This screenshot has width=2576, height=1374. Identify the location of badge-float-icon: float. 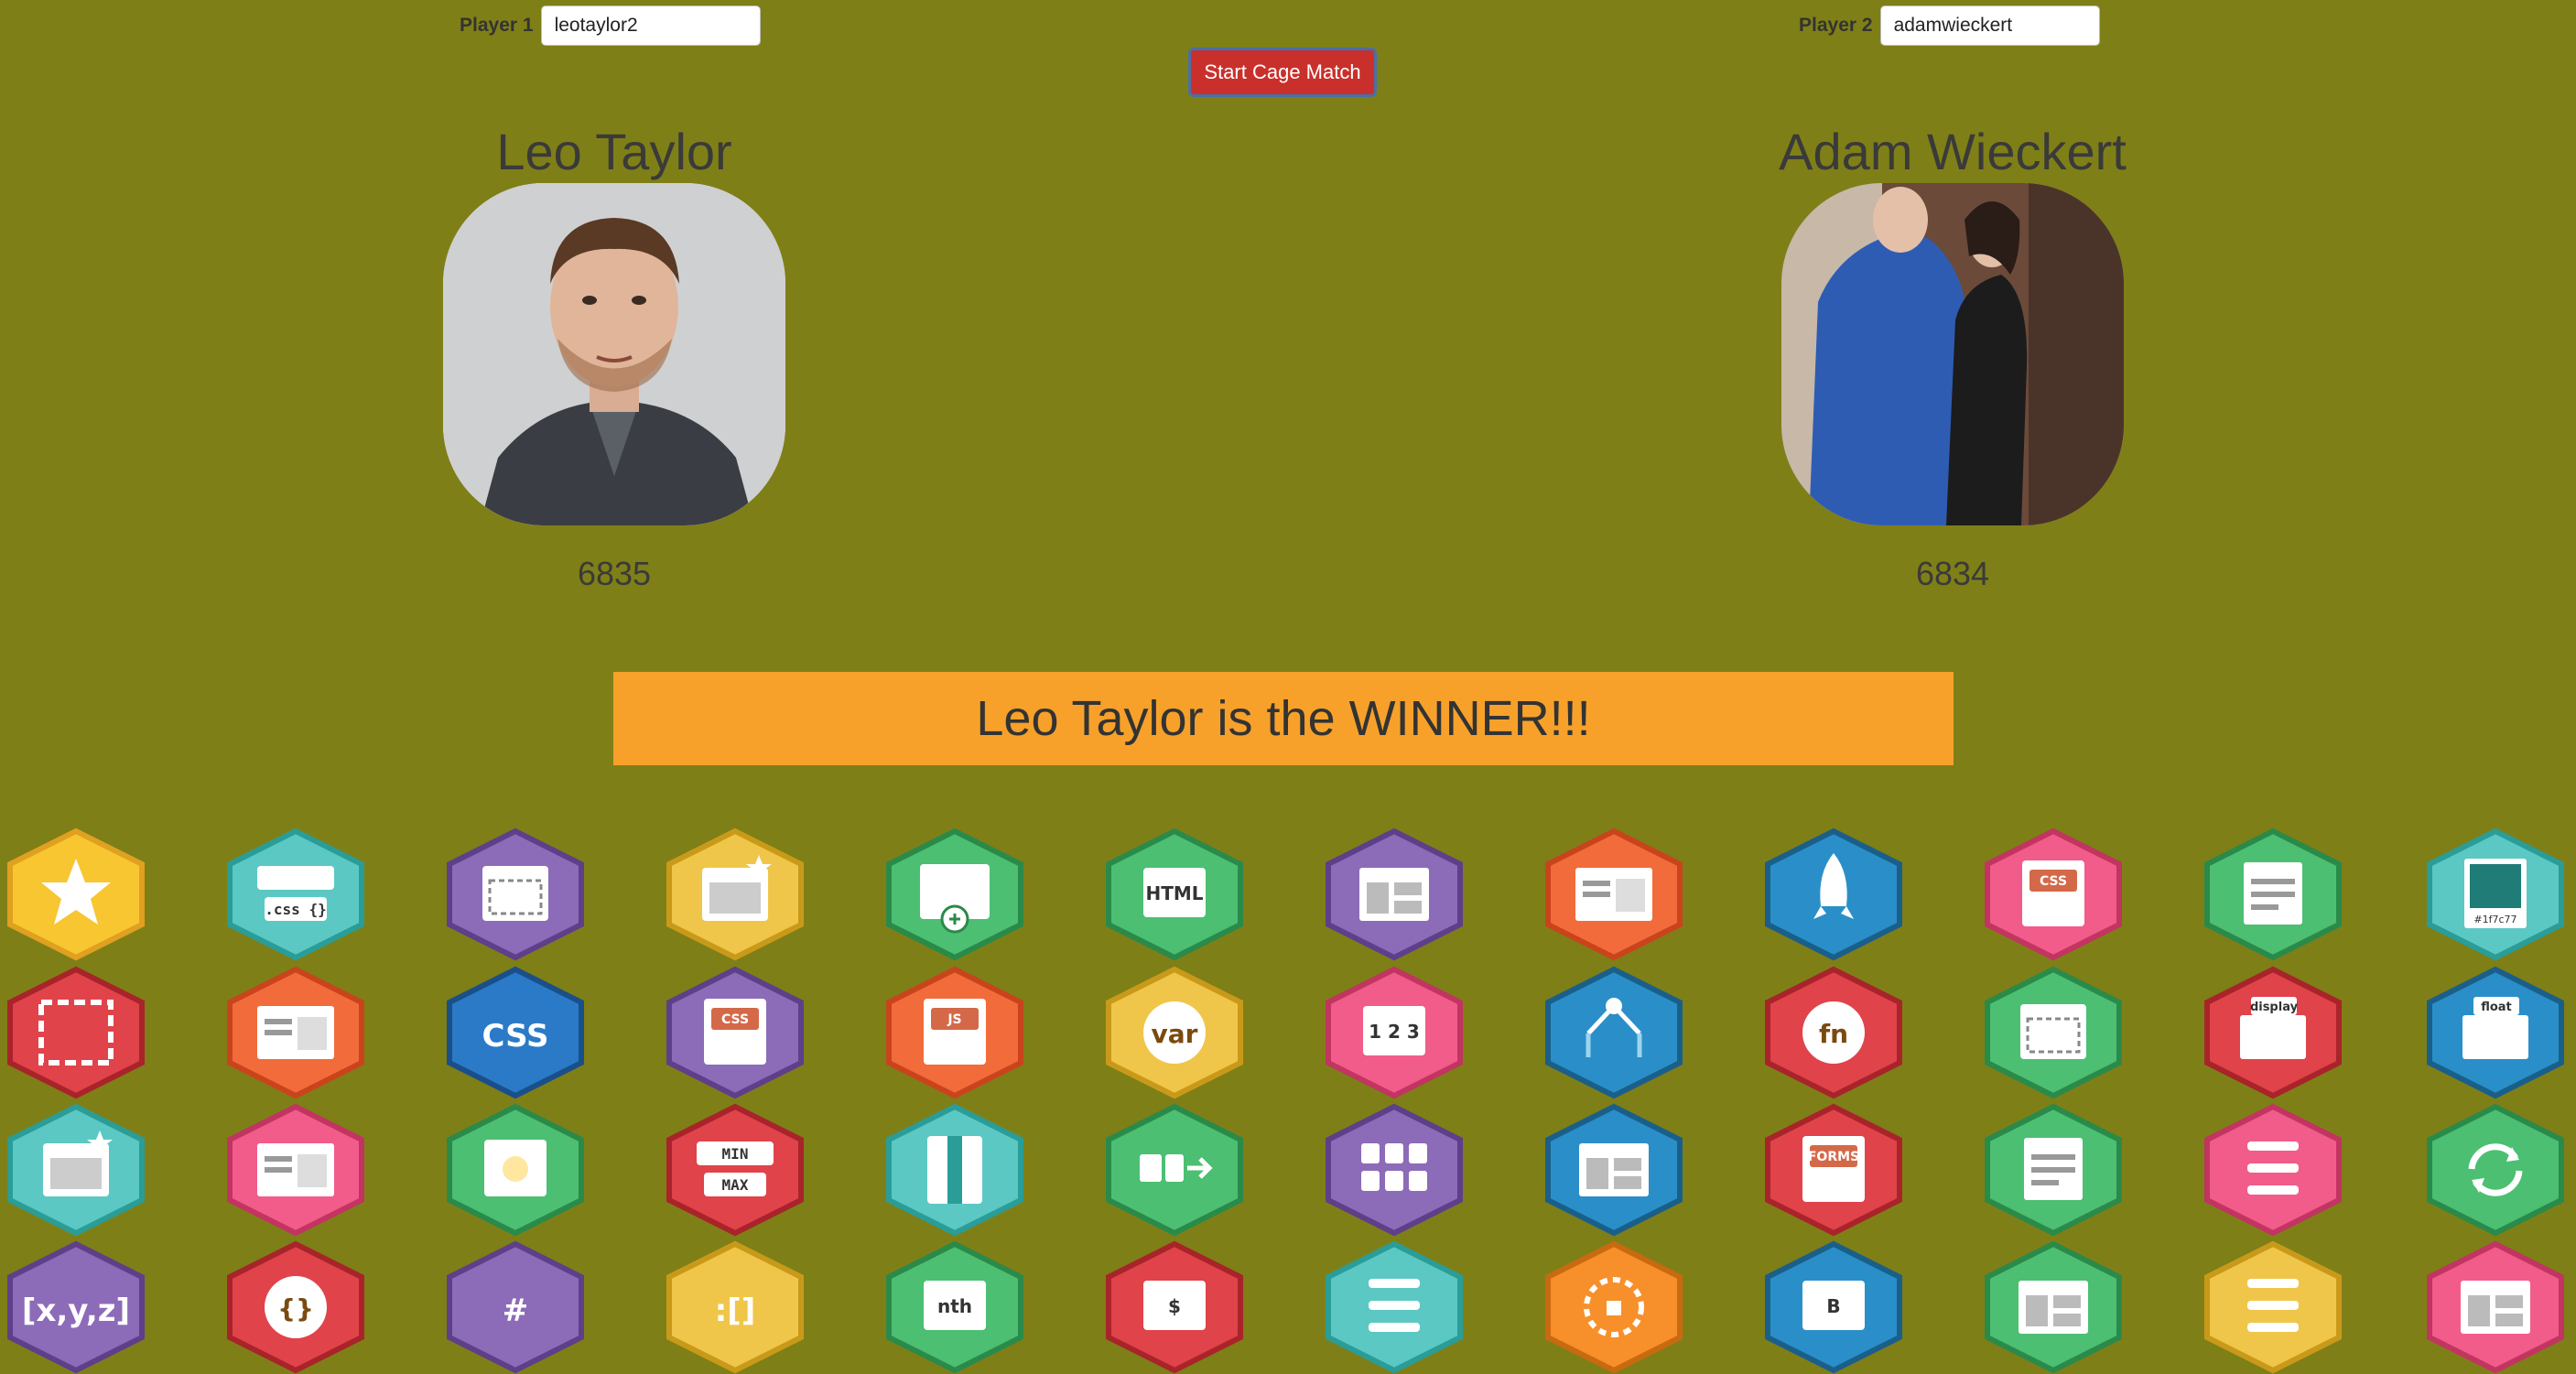
(2495, 1032).